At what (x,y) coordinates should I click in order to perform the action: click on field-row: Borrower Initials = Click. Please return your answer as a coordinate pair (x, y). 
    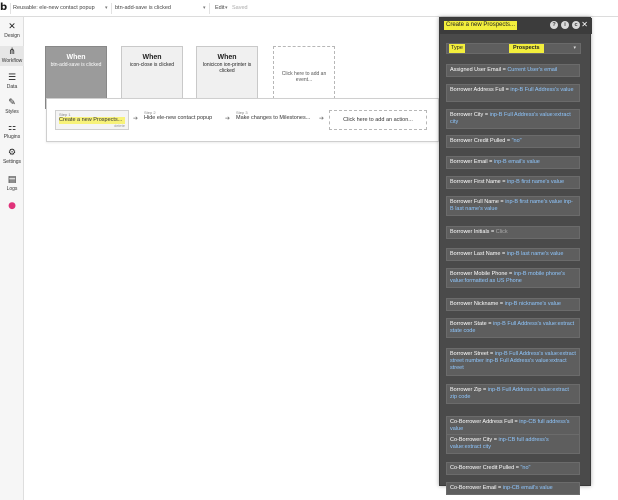
    Looking at the image, I should click on (513, 232).